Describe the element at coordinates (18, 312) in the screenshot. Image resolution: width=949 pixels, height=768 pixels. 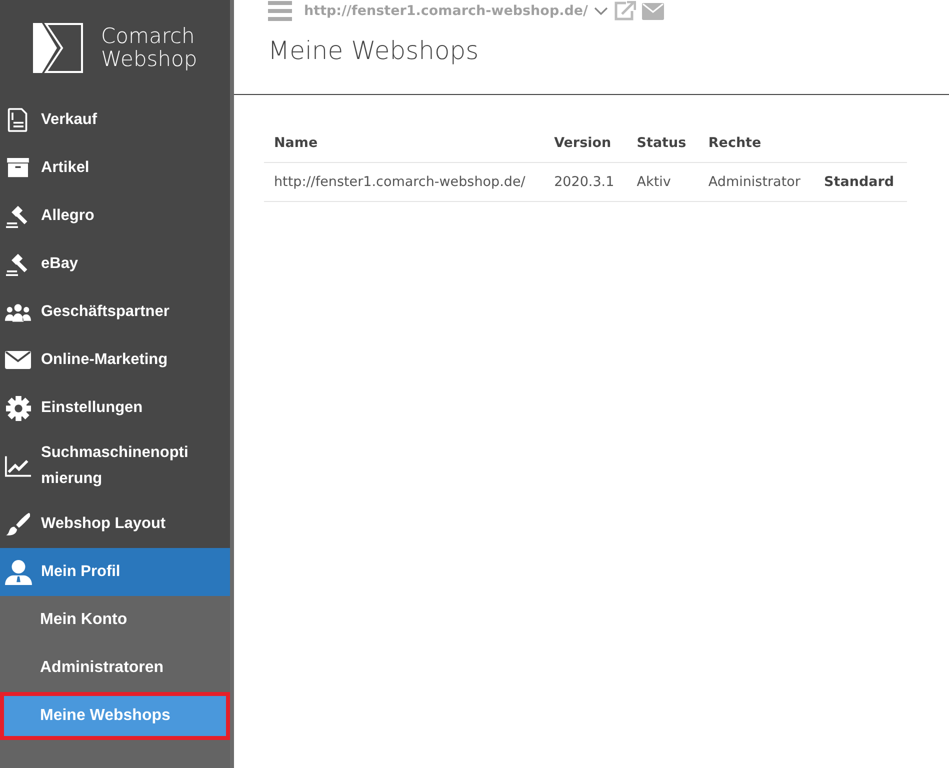
I see `users-icon` at that location.